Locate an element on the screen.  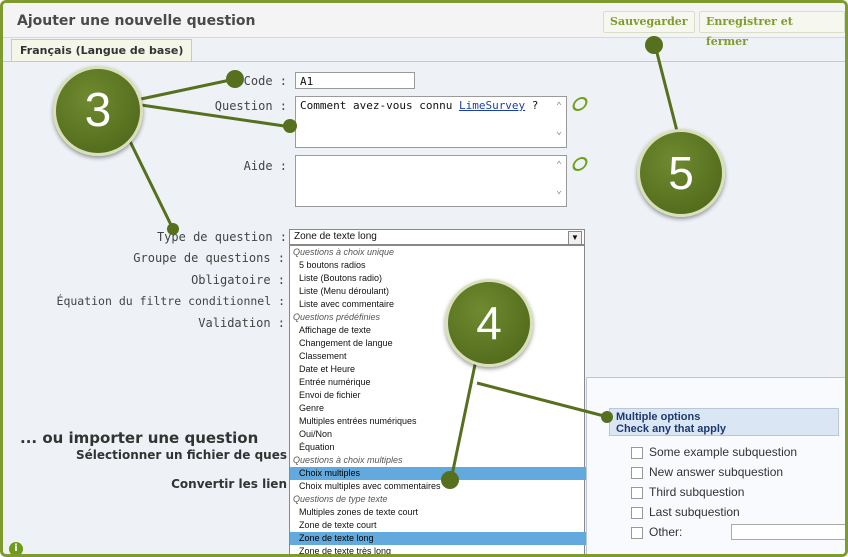
callout-4: 4 is located at coordinates (489, 323).